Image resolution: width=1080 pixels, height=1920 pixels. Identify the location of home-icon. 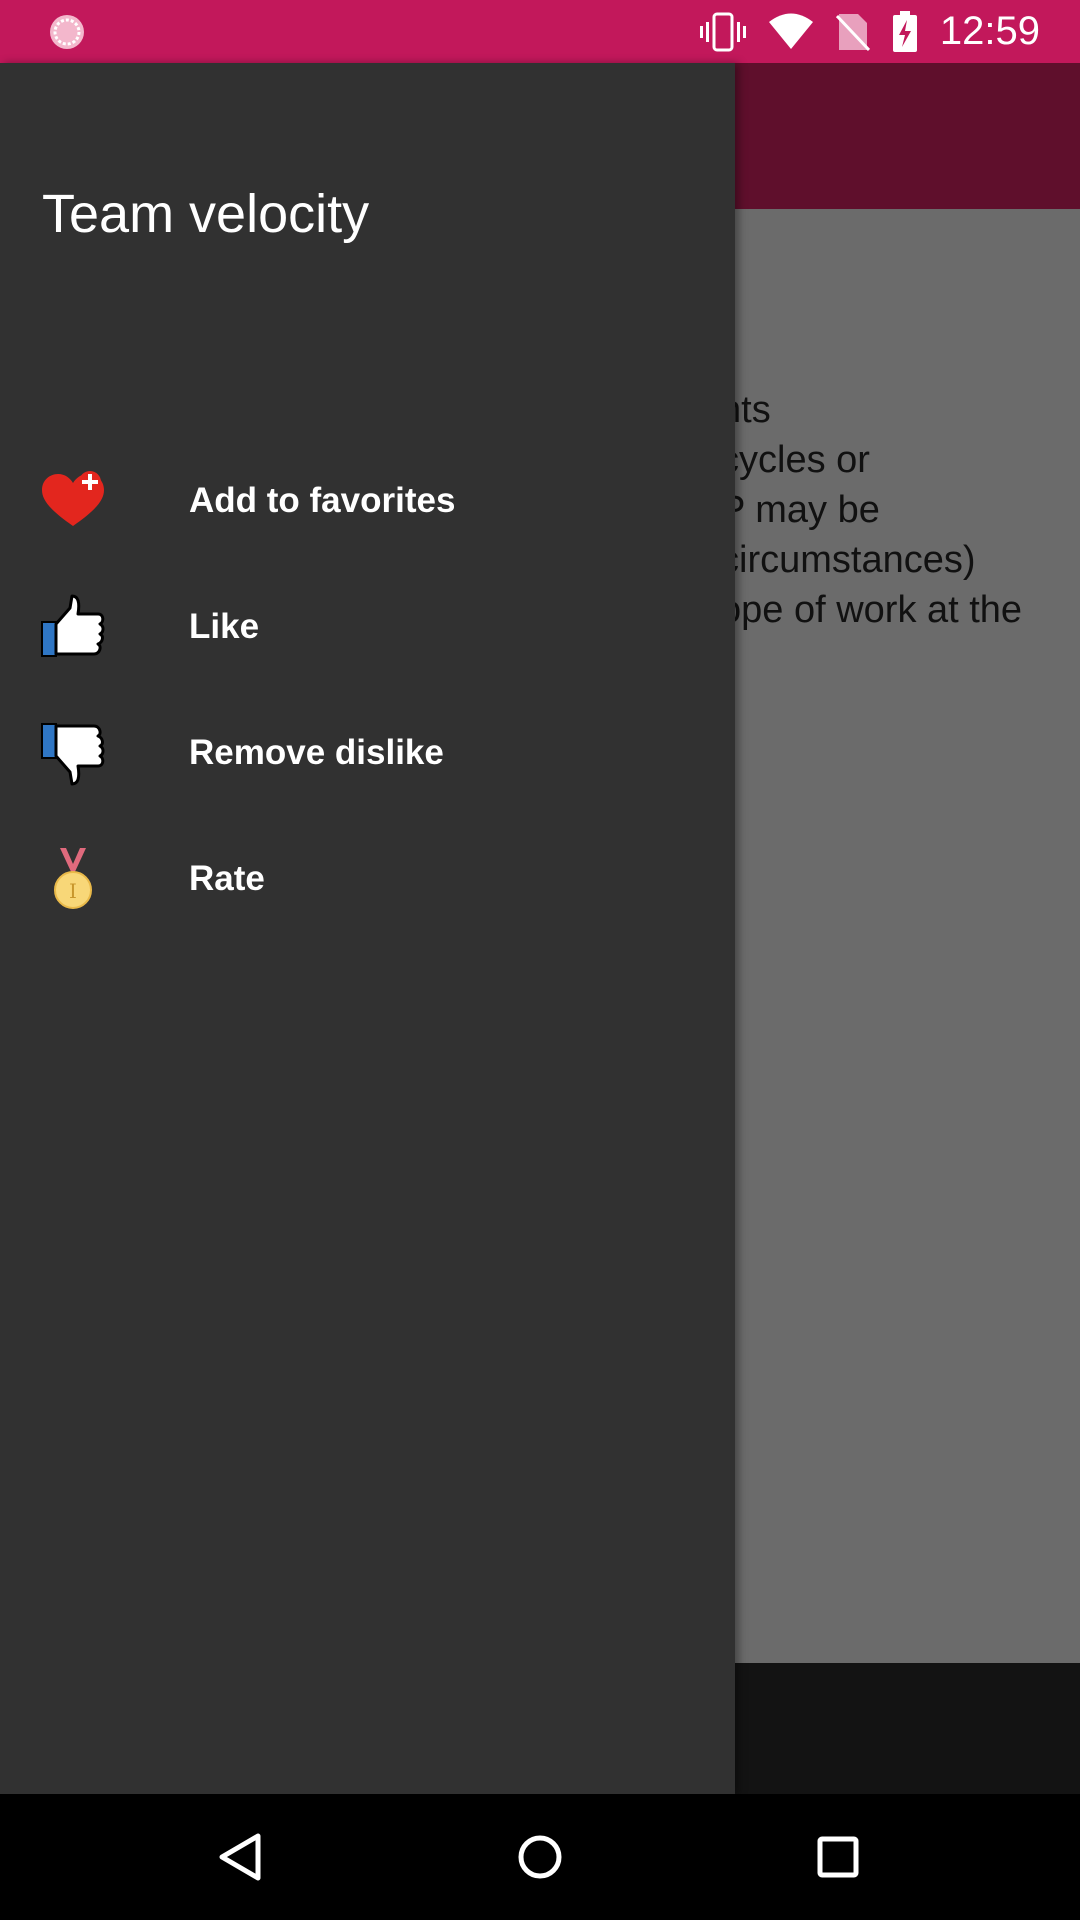
(540, 1857).